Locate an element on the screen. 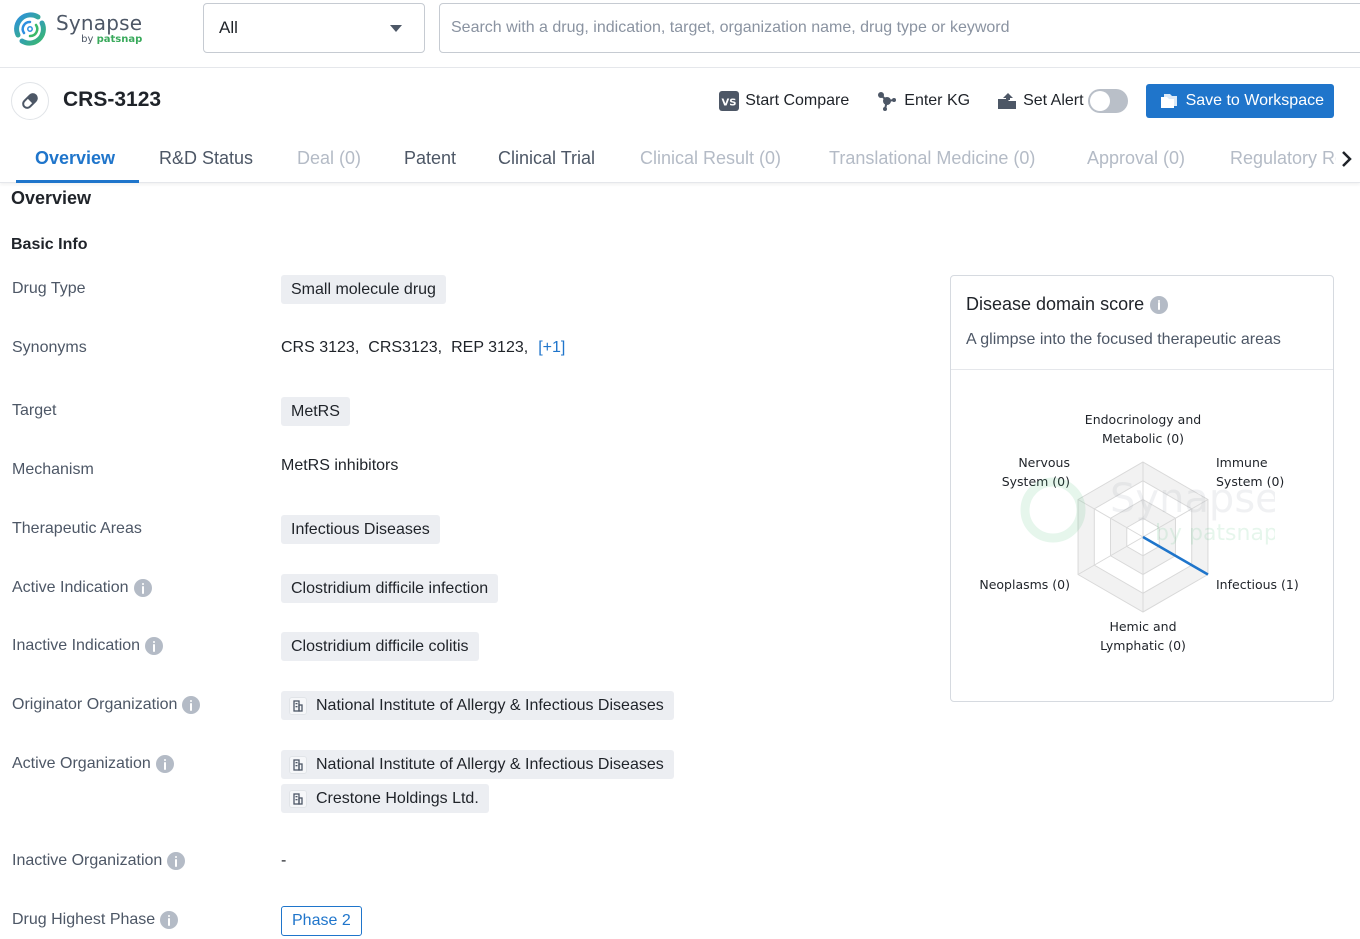  phase-badge: Phase 2 is located at coordinates (321, 921).